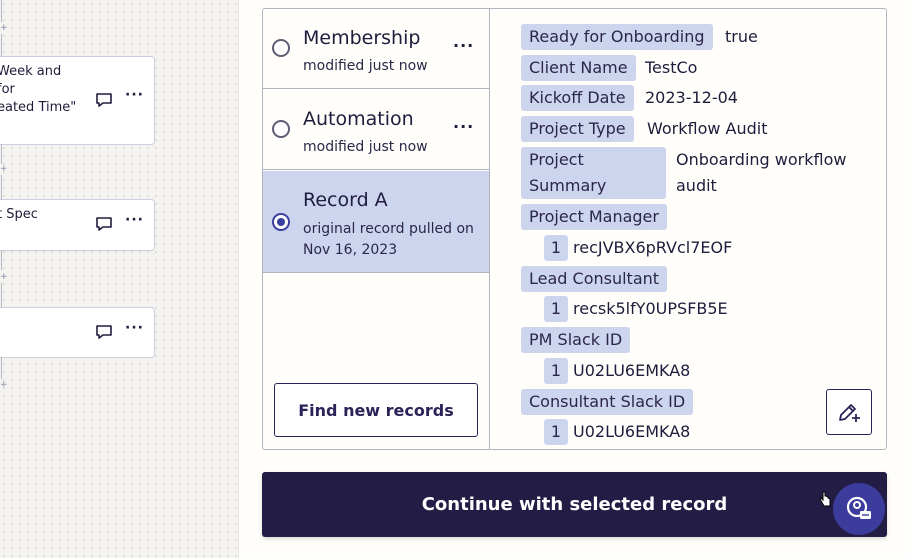 The image size is (908, 558). Describe the element at coordinates (358, 119) in the screenshot. I see `record-title: Automation` at that location.